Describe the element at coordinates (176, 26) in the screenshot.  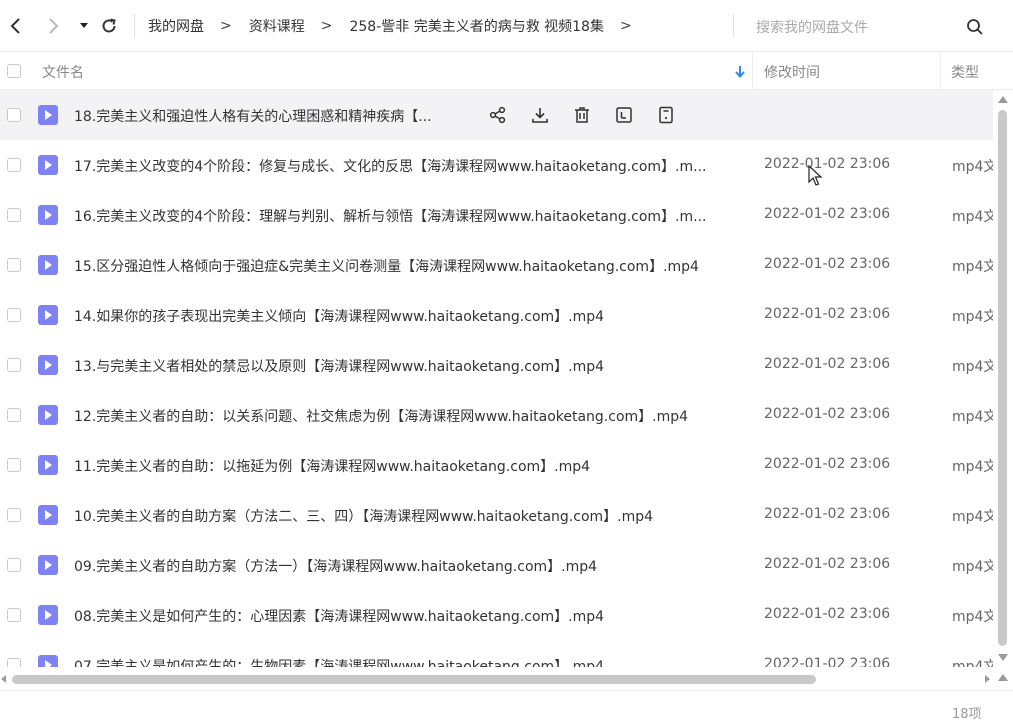
I see `breadcrumb-item-my-drive: 我的网盘` at that location.